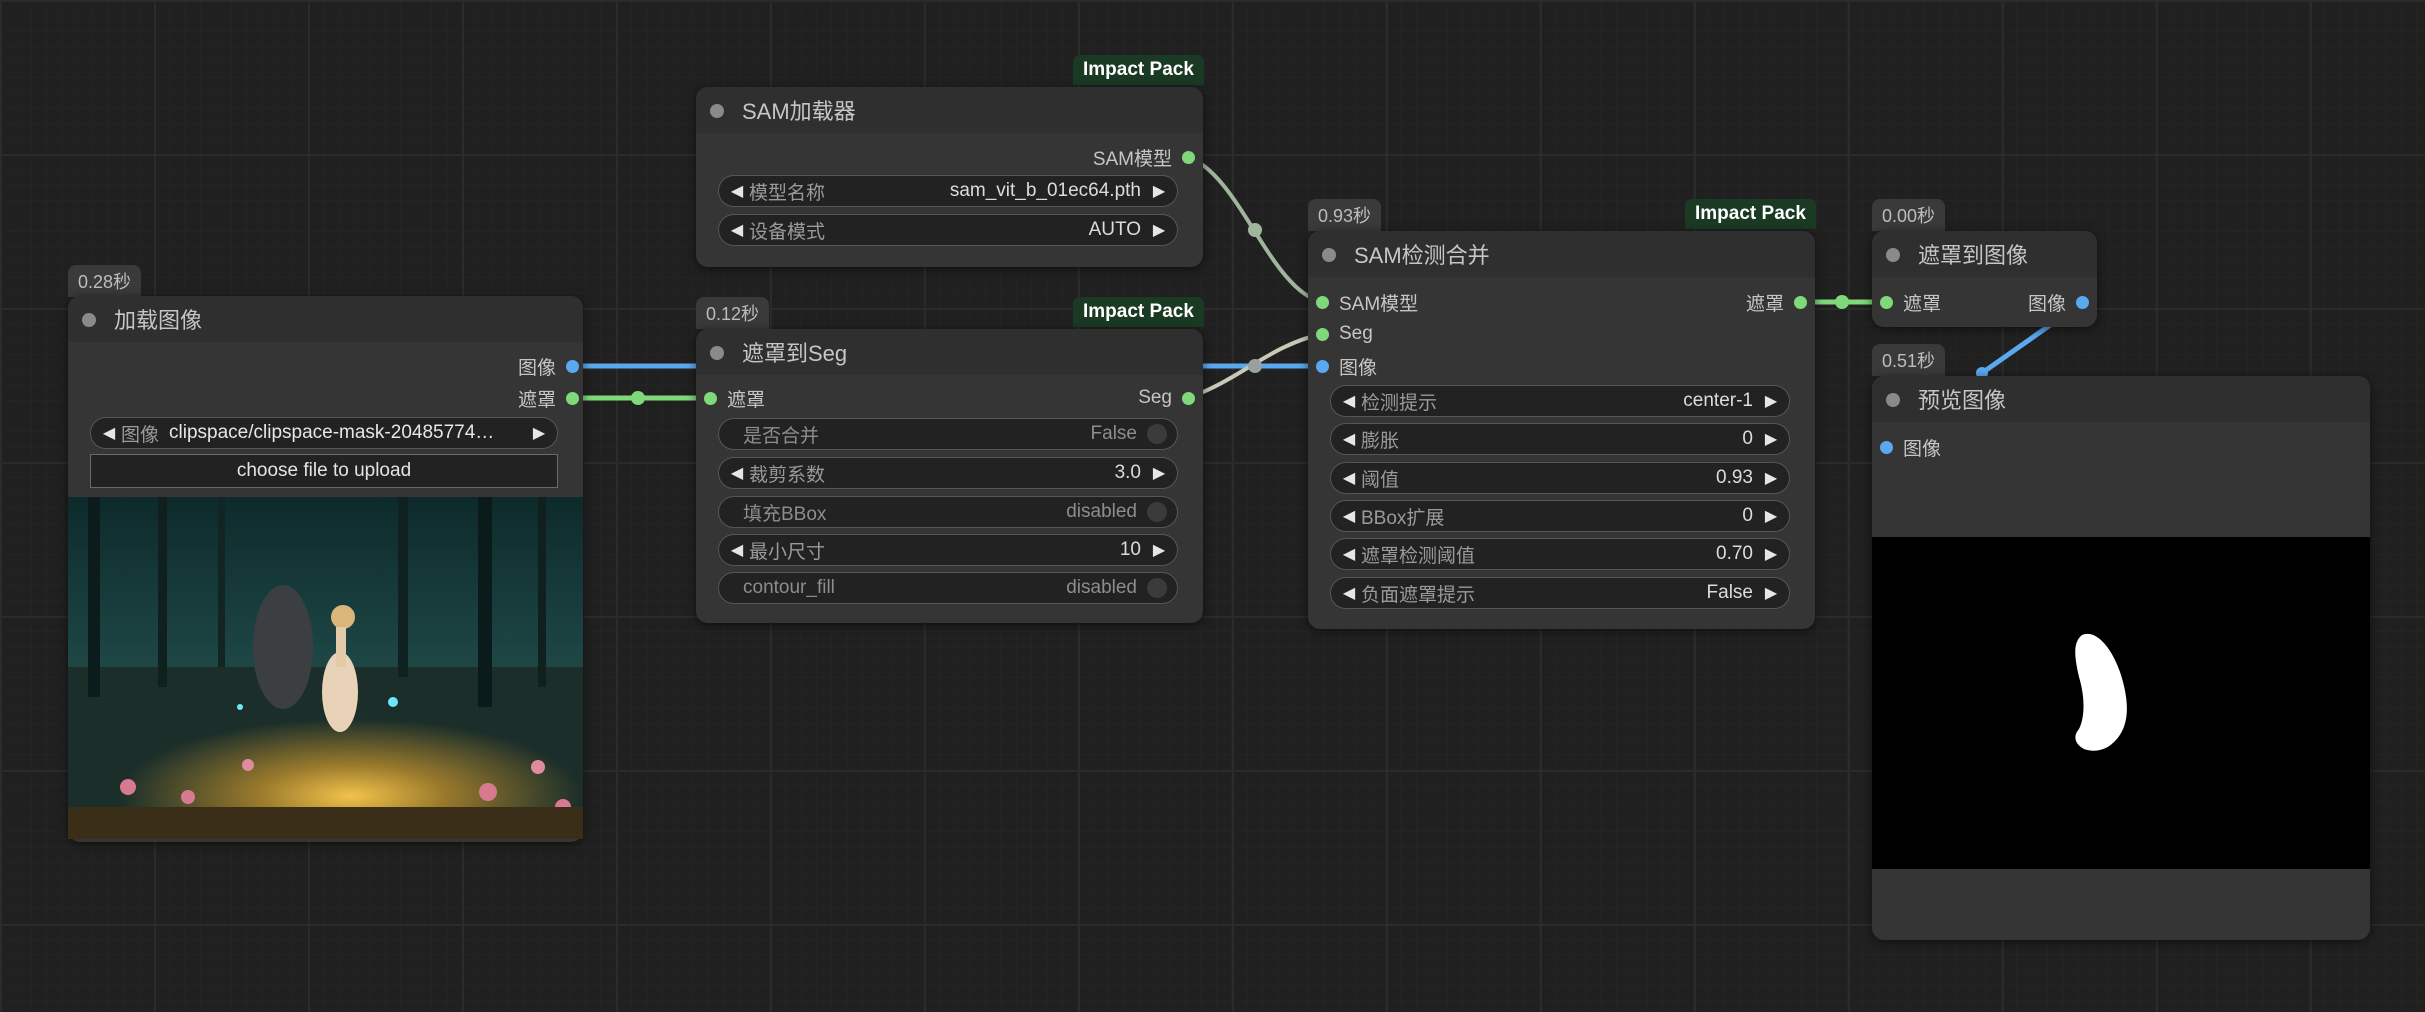 Image resolution: width=2425 pixels, height=1012 pixels. I want to click on widget-label: 模型名称, so click(787, 193).